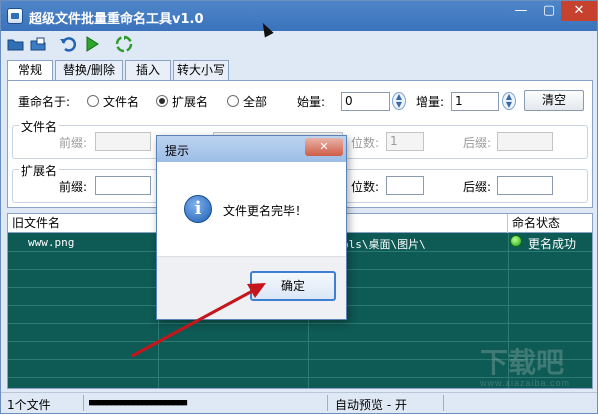 This screenshot has height=414, width=598. Describe the element at coordinates (15, 16) in the screenshot. I see `app-logo-icon` at that location.